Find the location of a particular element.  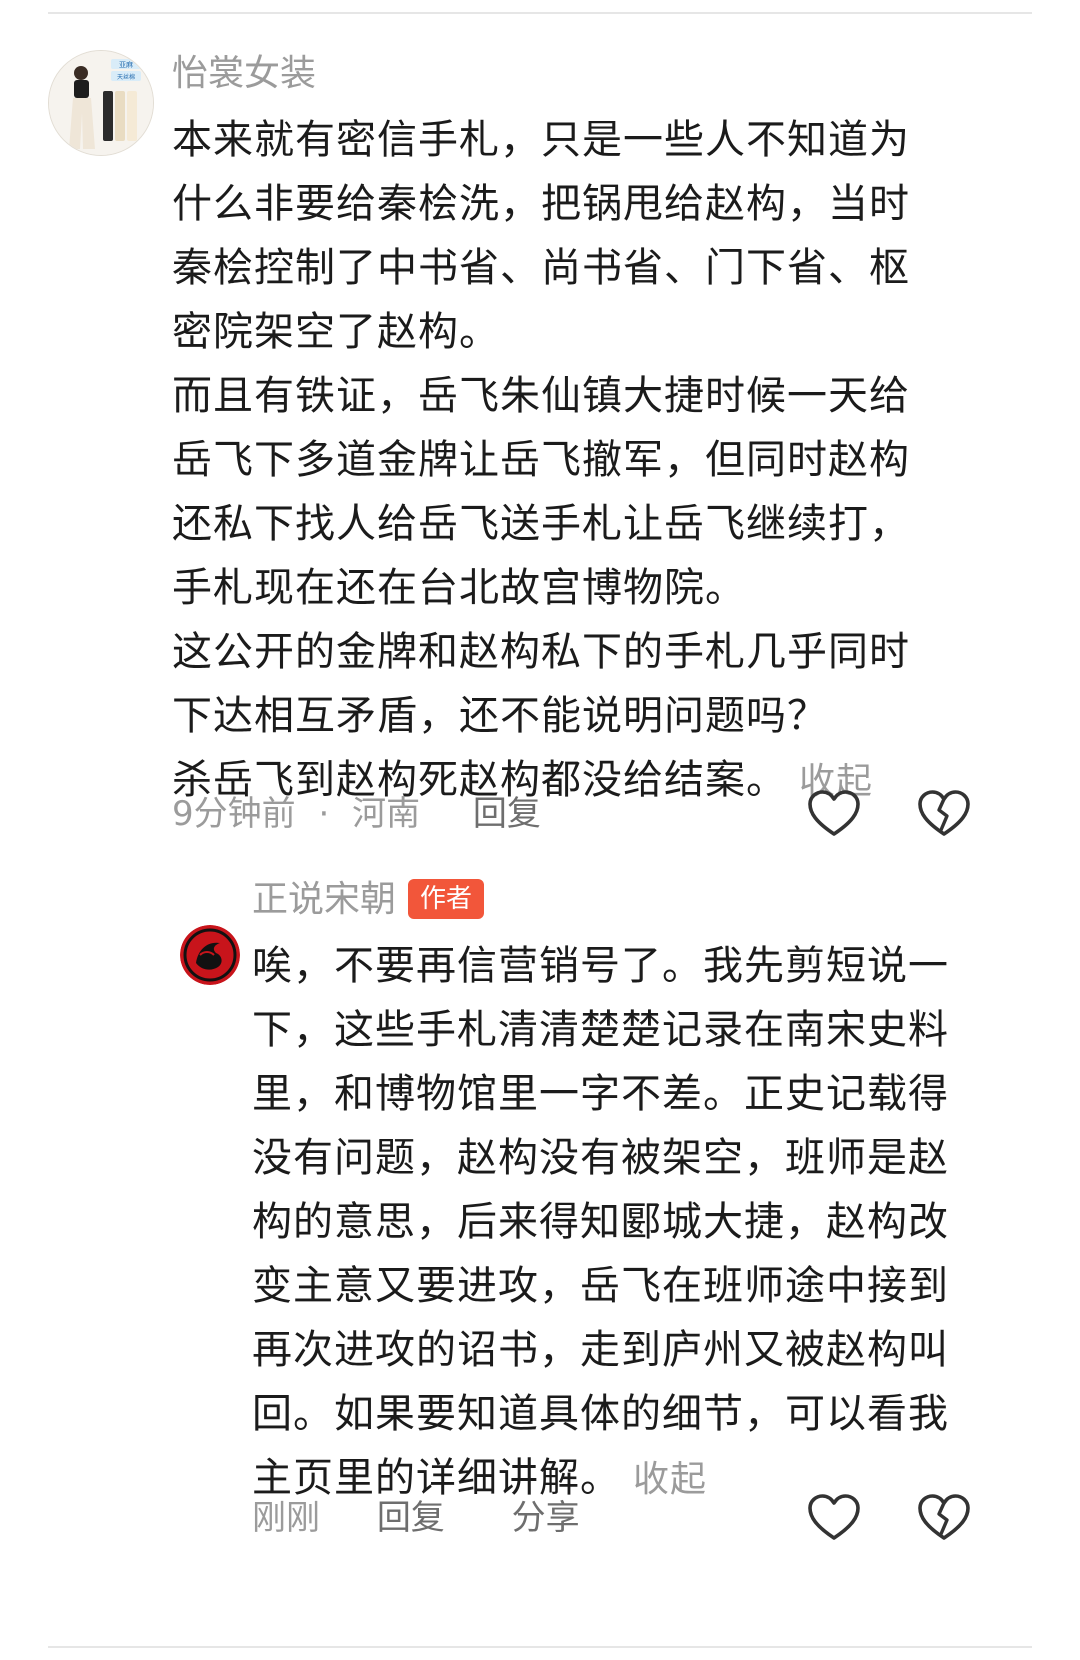

reply-like-button is located at coordinates (834, 1518).